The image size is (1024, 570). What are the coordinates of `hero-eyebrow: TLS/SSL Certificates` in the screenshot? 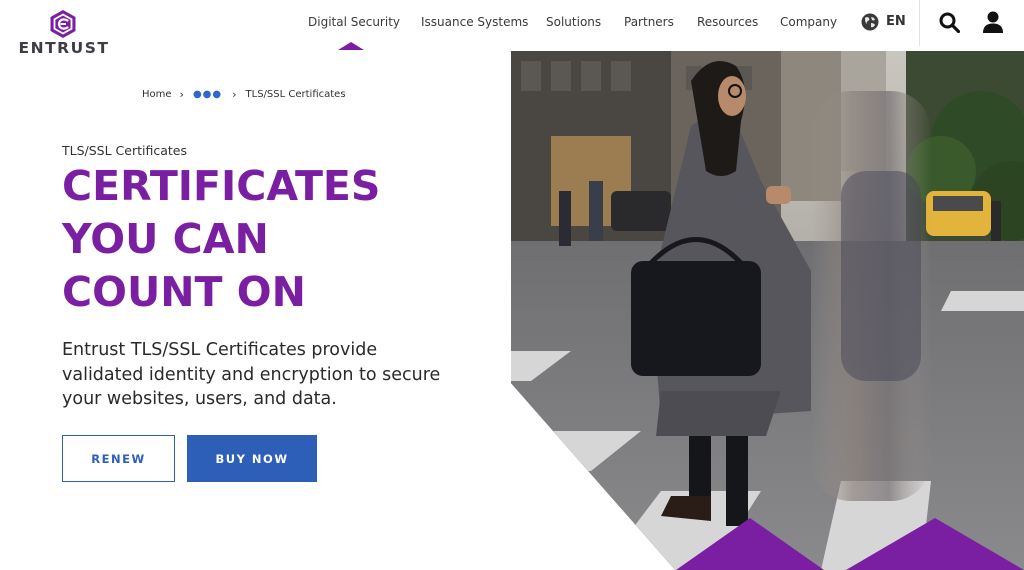 It's located at (124, 150).